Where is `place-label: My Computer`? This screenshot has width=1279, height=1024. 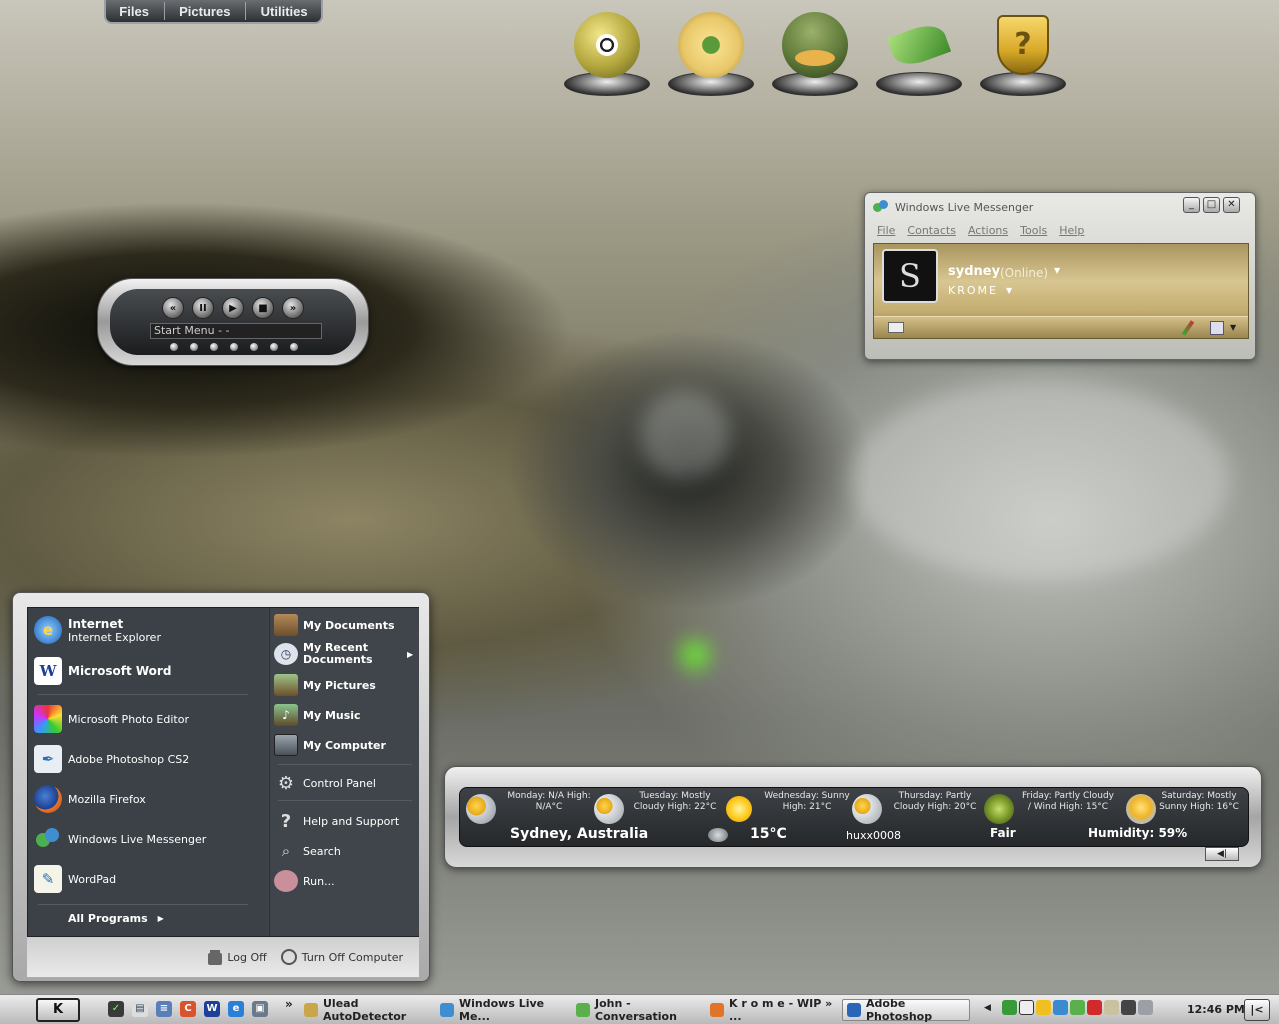 place-label: My Computer is located at coordinates (344, 745).